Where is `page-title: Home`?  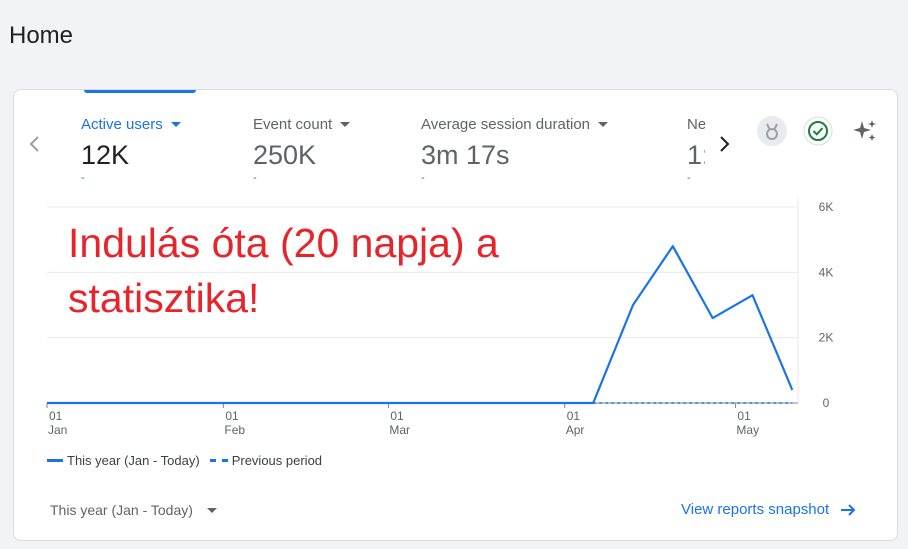
page-title: Home is located at coordinates (41, 35).